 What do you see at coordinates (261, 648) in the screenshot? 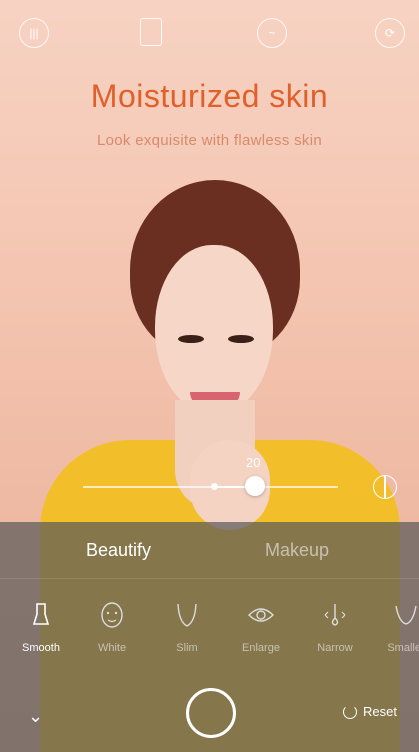
I see `tool-enlarge-label: Enlarge` at bounding box center [261, 648].